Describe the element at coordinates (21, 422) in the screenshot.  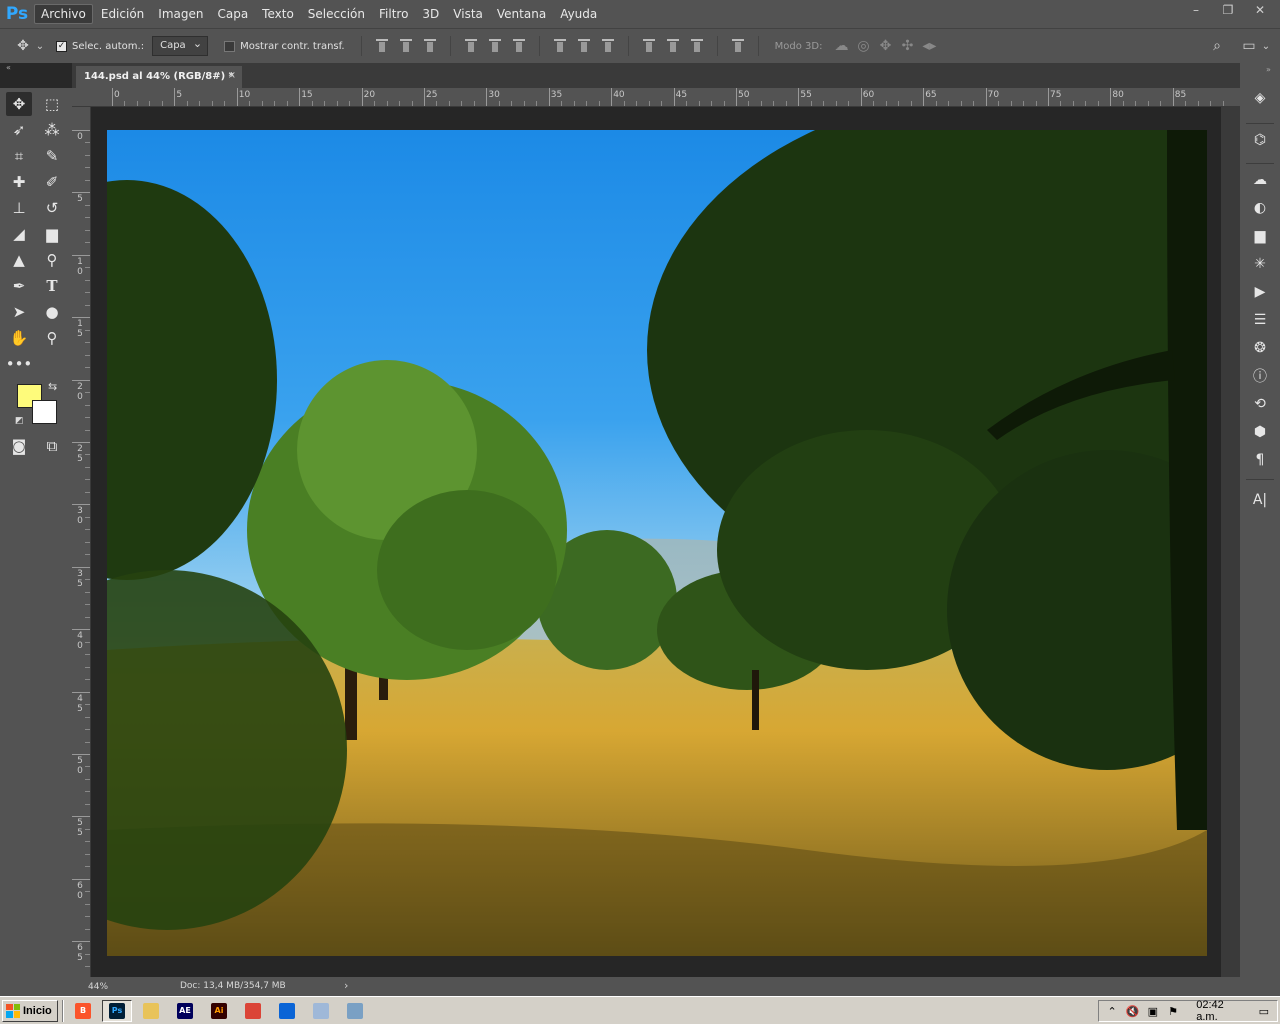
I see `default-colors-icon: ◩` at that location.